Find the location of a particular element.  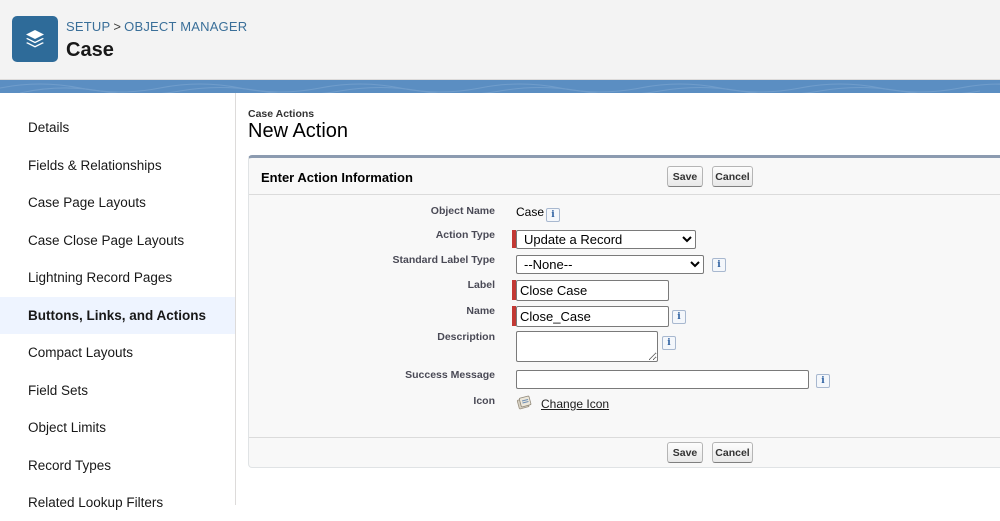

object-name-info-icon: i is located at coordinates (553, 215).